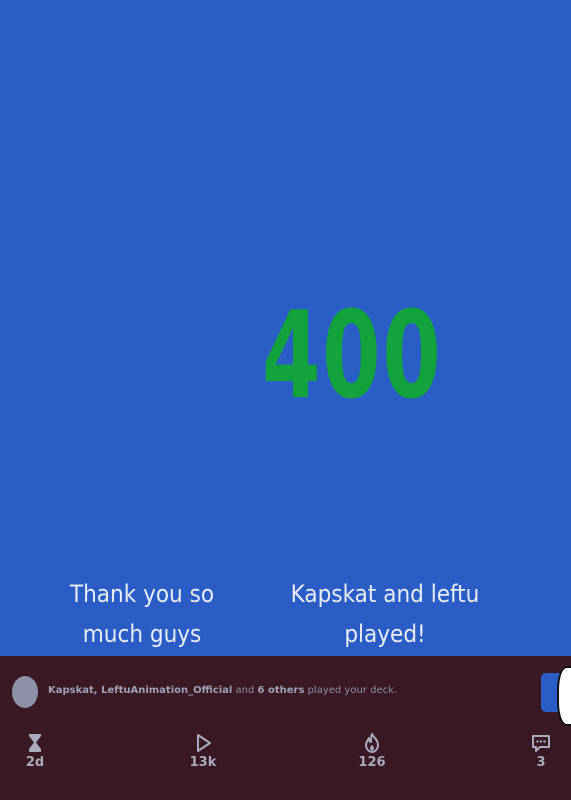 The width and height of the screenshot is (571, 800). I want to click on notification-names: Kapskat, LeftuAnimation_Official, so click(140, 690).